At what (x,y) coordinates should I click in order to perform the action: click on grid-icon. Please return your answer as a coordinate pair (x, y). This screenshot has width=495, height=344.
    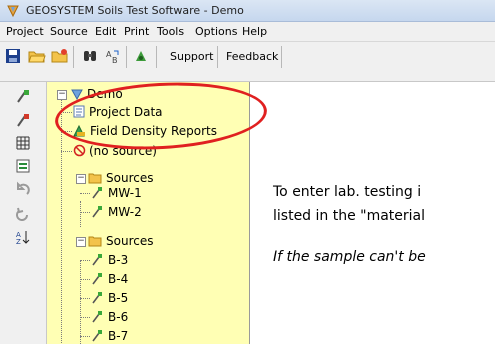
    Looking at the image, I should click on (23, 143).